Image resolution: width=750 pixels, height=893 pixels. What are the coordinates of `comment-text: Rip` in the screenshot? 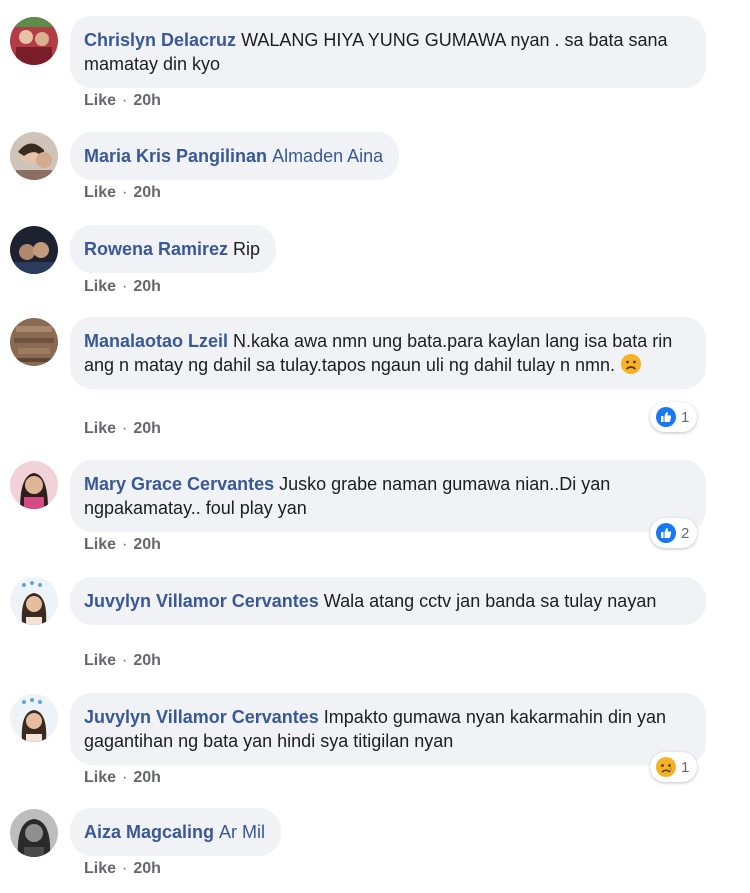 It's located at (247, 249).